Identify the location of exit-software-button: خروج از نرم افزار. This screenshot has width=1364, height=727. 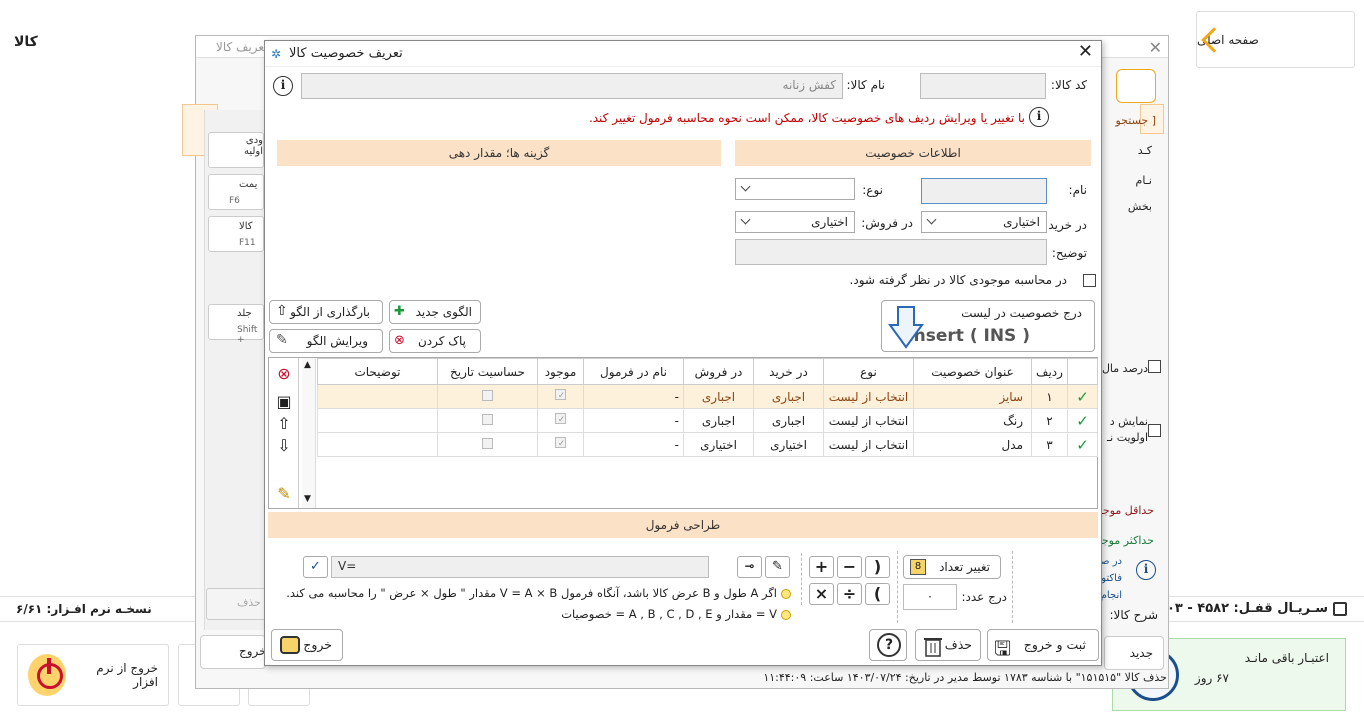
(93, 675).